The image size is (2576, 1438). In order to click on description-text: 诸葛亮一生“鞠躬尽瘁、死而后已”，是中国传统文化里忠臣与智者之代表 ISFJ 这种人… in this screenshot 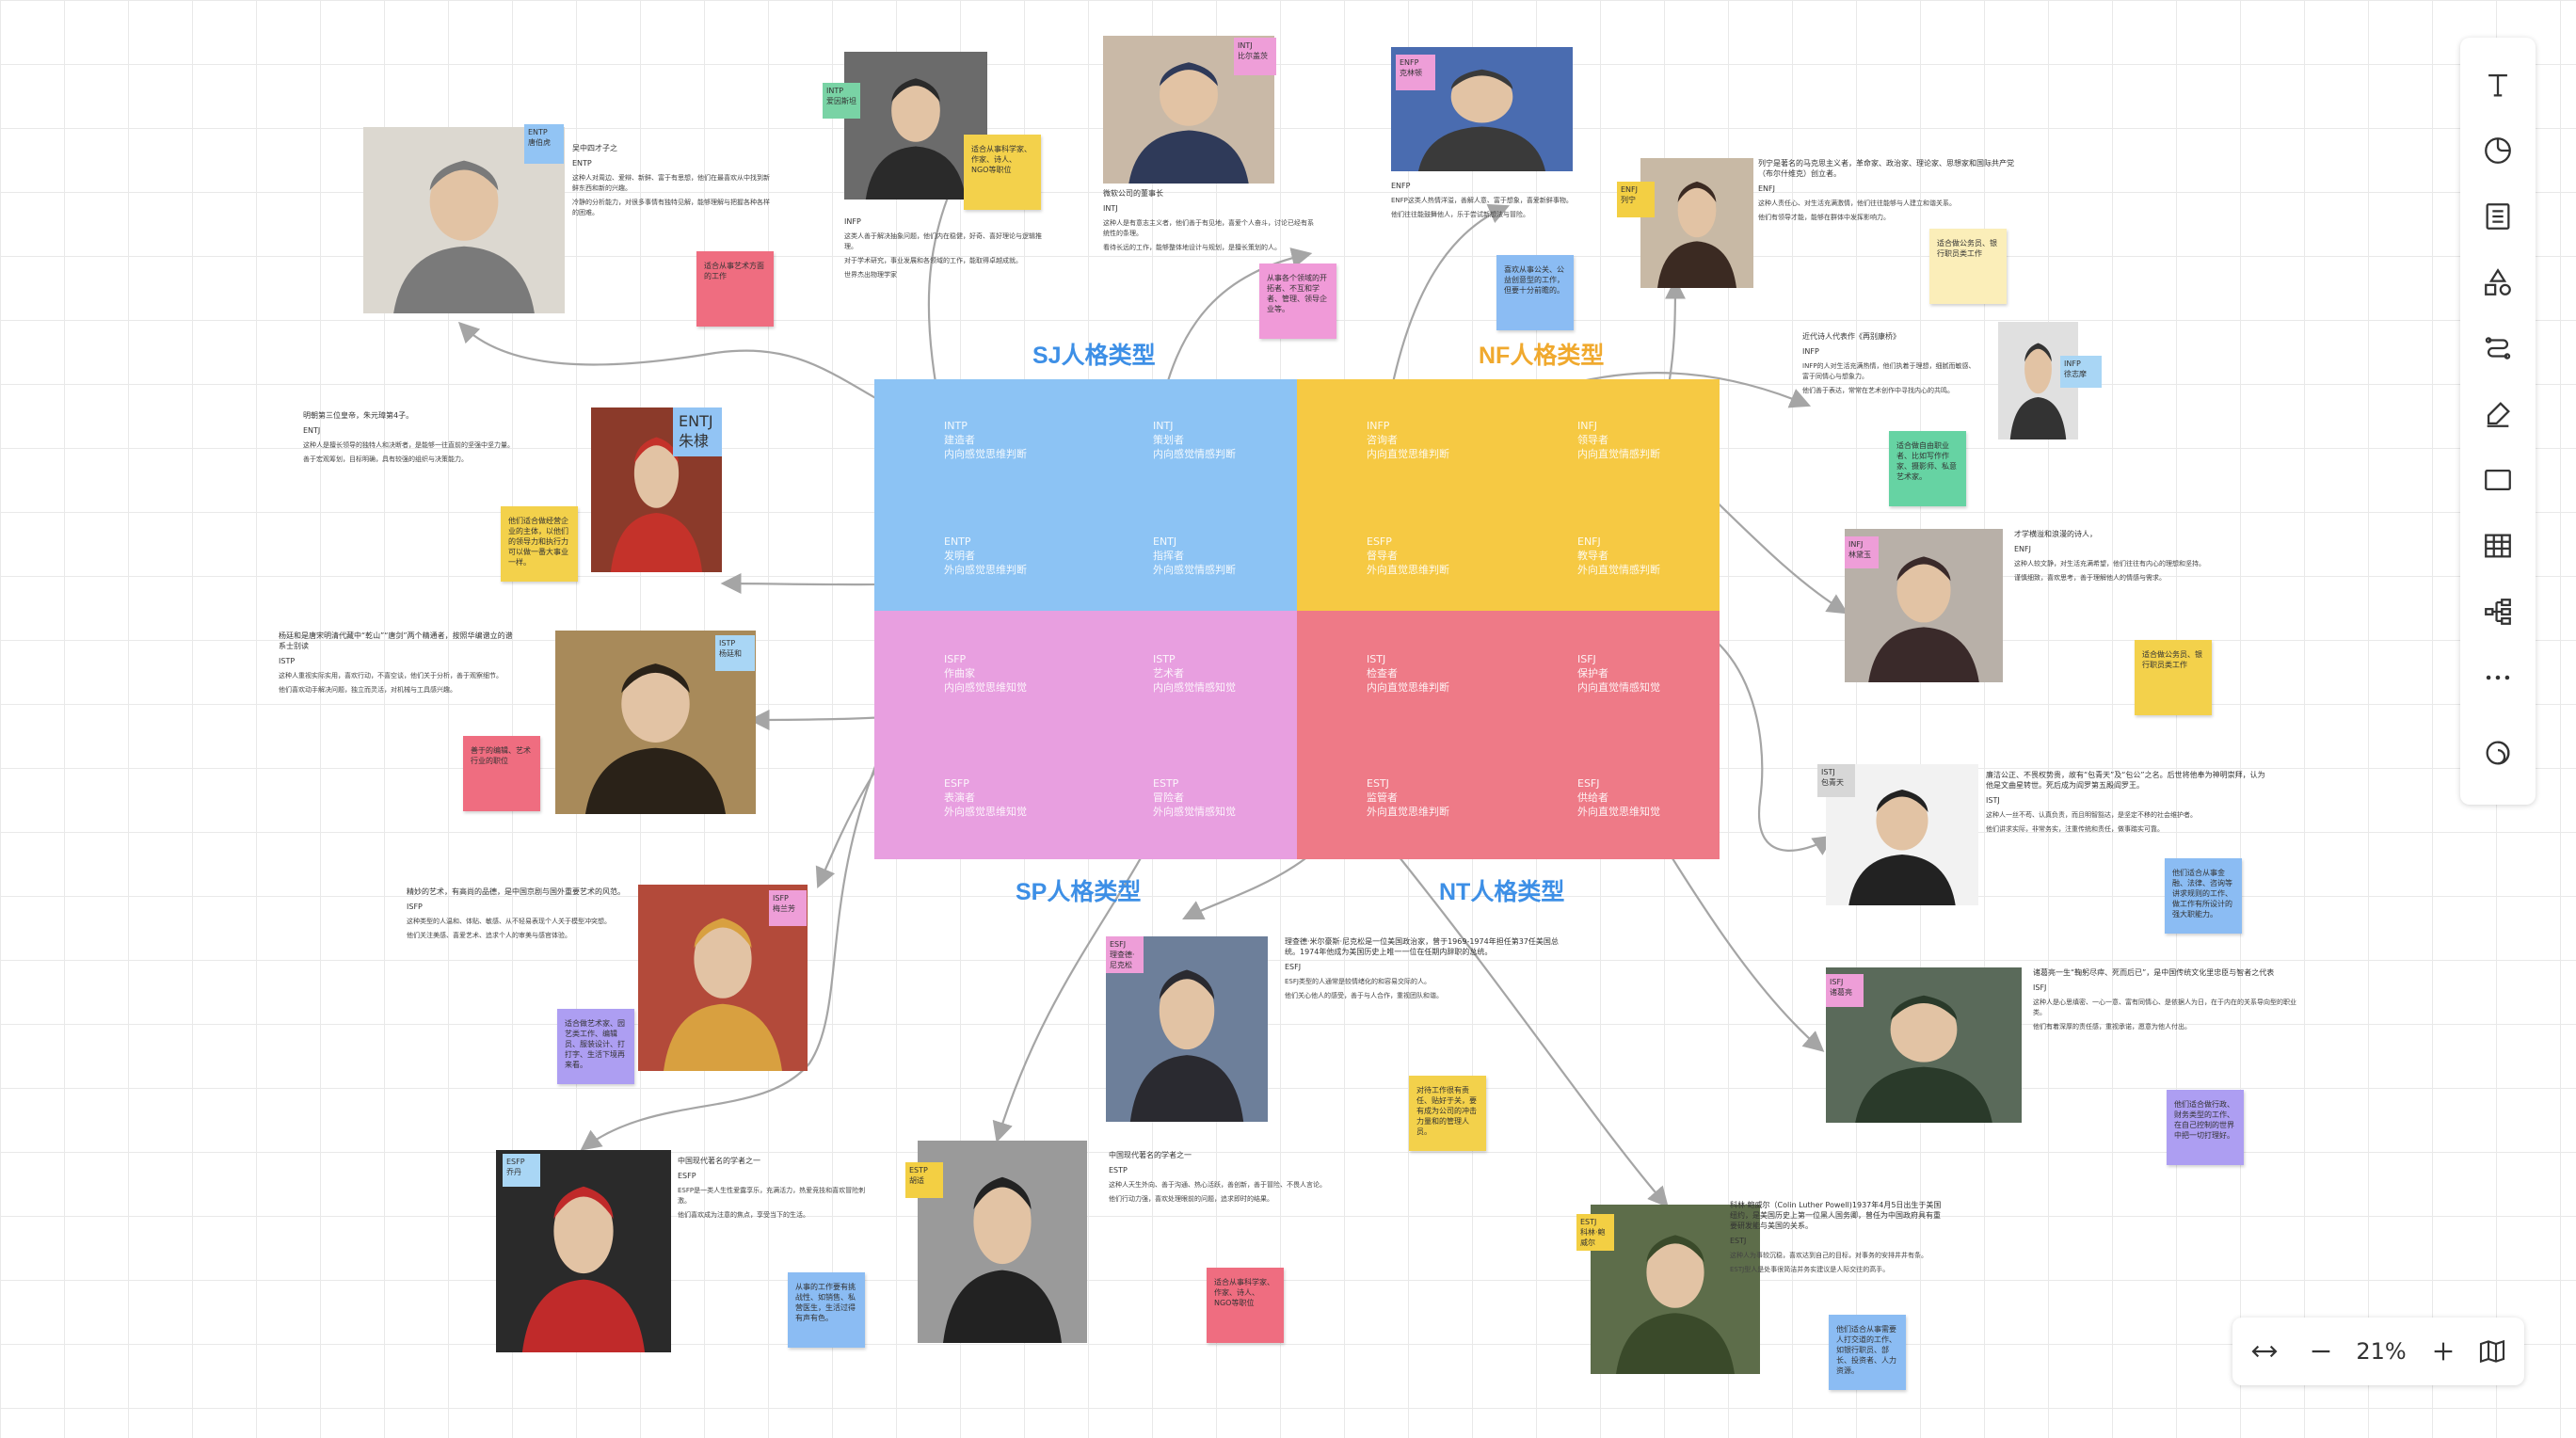, I will do `click(2164, 1001)`.